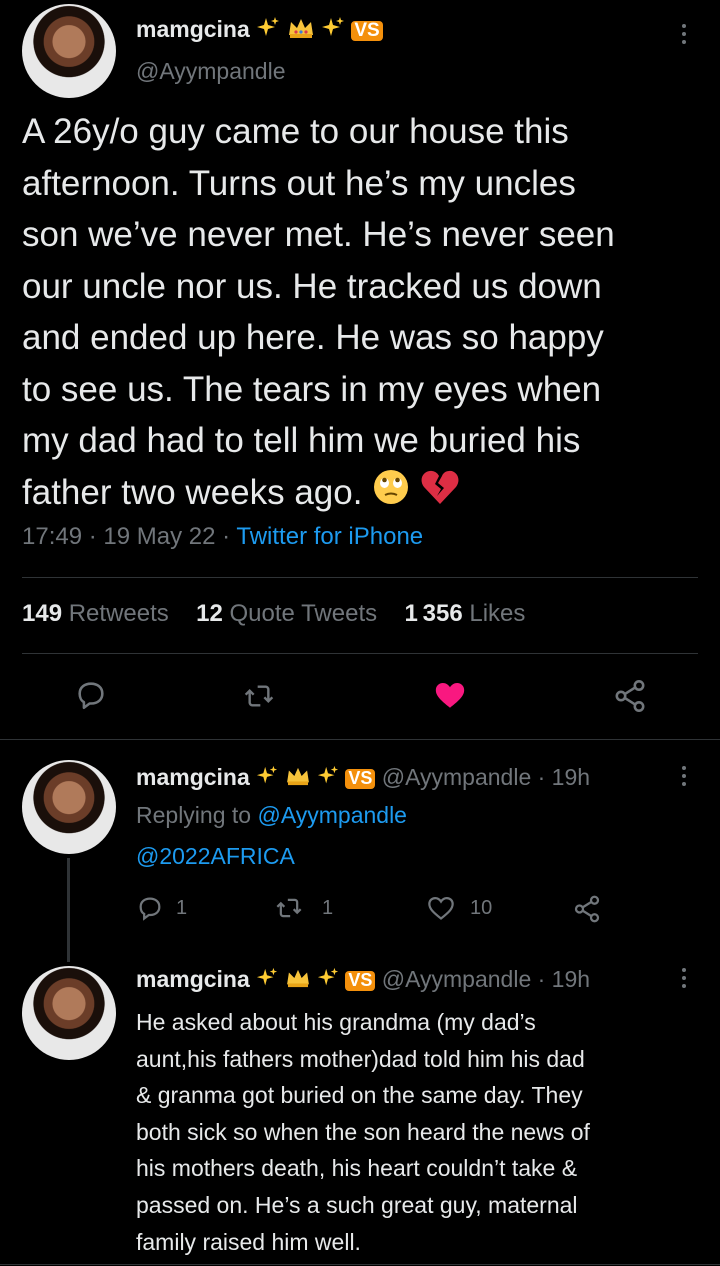 Image resolution: width=720 pixels, height=1266 pixels. I want to click on retweets-count: 149, so click(42, 613).